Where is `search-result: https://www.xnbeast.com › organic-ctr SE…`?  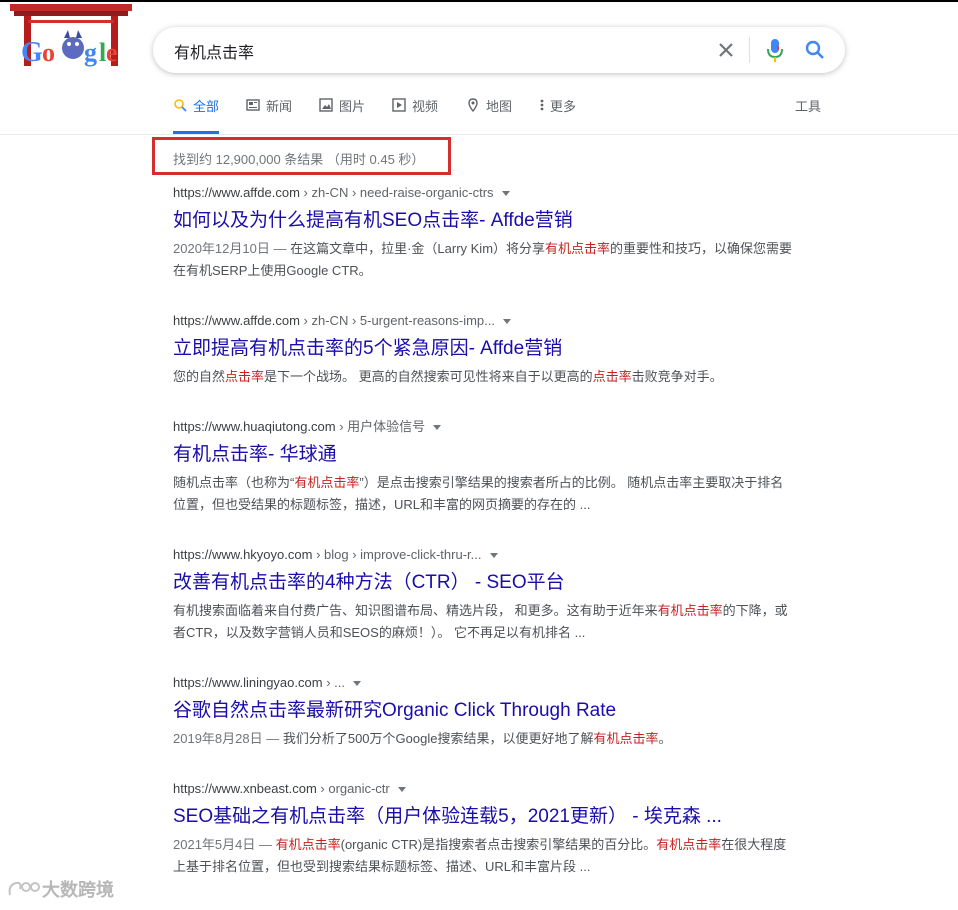 search-result: https://www.xnbeast.com › organic-ctr SE… is located at coordinates (483, 829).